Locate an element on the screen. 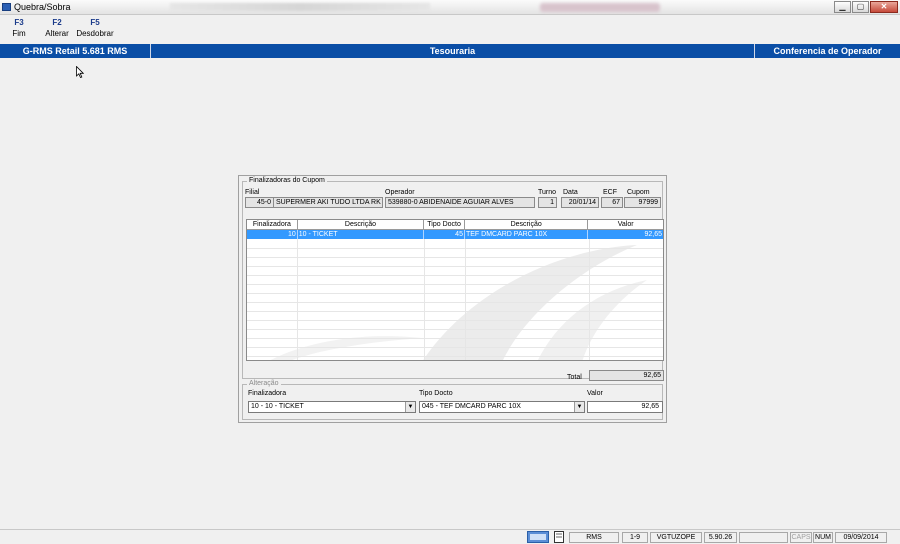  watermark-swoosh-icon is located at coordinates (458, 302).